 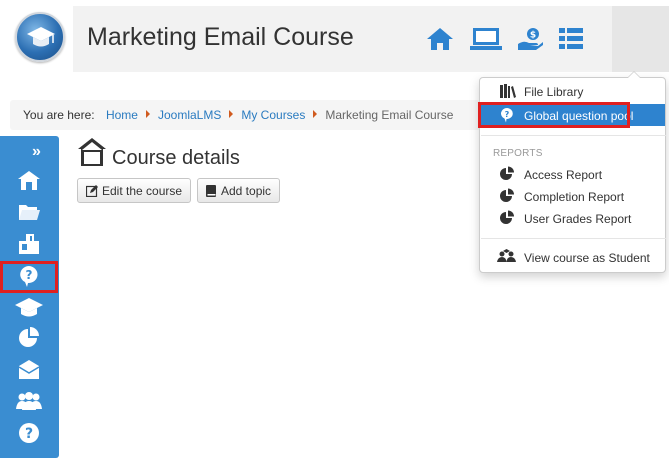 I want to click on breadcrumb-current: Marketing Email Course, so click(x=389, y=115).